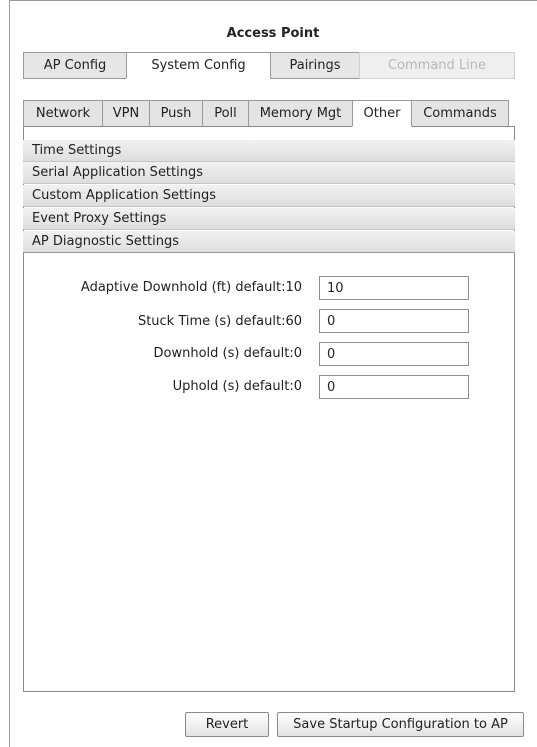  I want to click on subtab-other: Other, so click(382, 113).